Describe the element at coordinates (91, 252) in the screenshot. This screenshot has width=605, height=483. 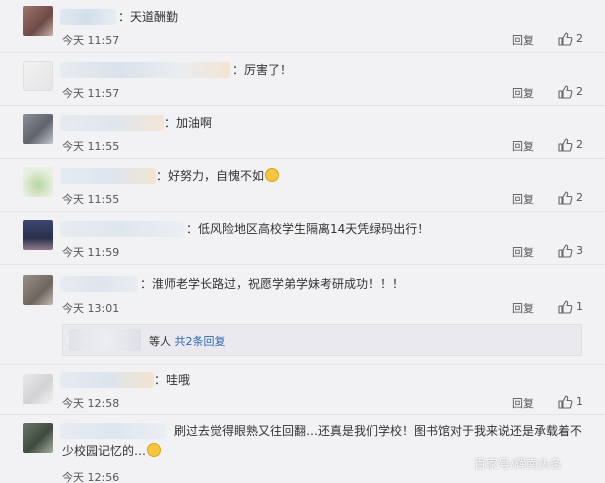
I see `comment-time: 今天 11:59` at that location.